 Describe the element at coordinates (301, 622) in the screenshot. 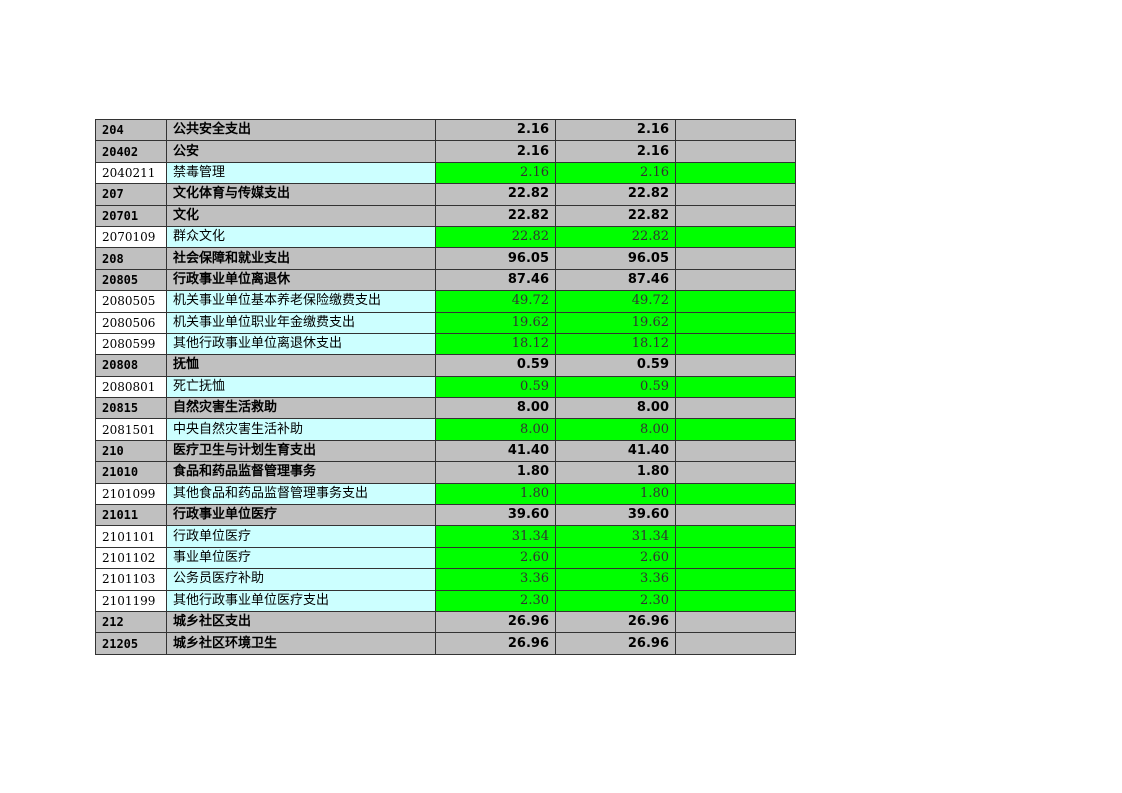

I see `row-name: 城乡社区支出` at that location.